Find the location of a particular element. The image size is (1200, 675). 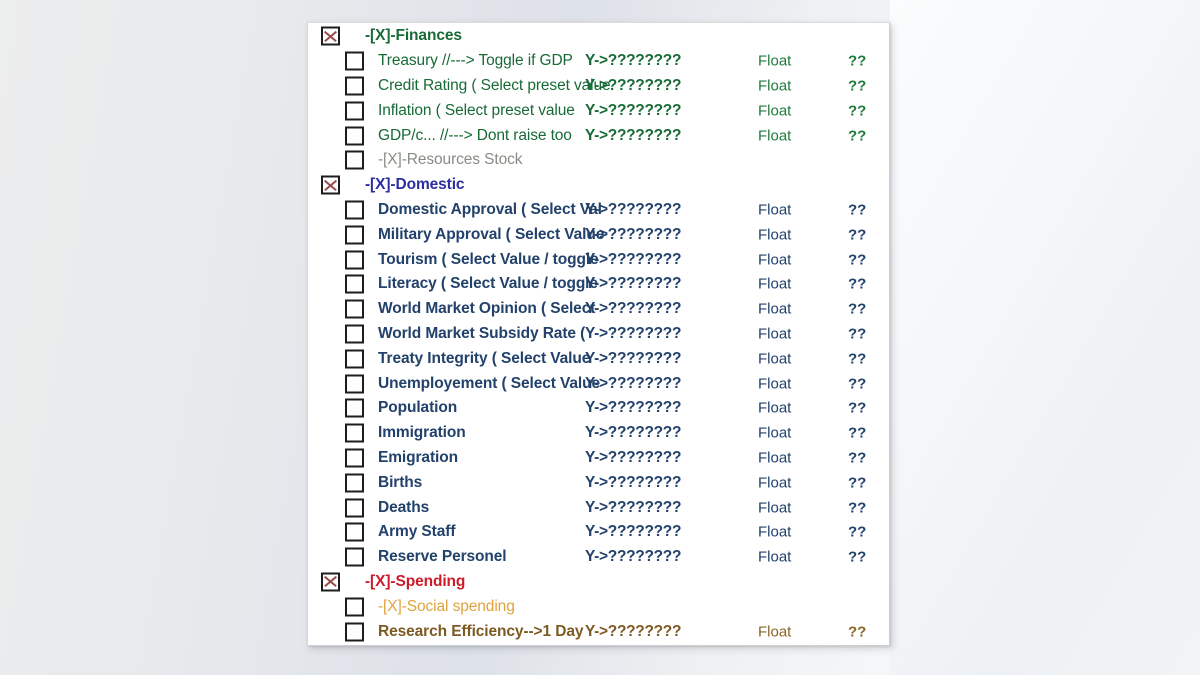

row-checkbox-reserve-personel is located at coordinates (354, 557).